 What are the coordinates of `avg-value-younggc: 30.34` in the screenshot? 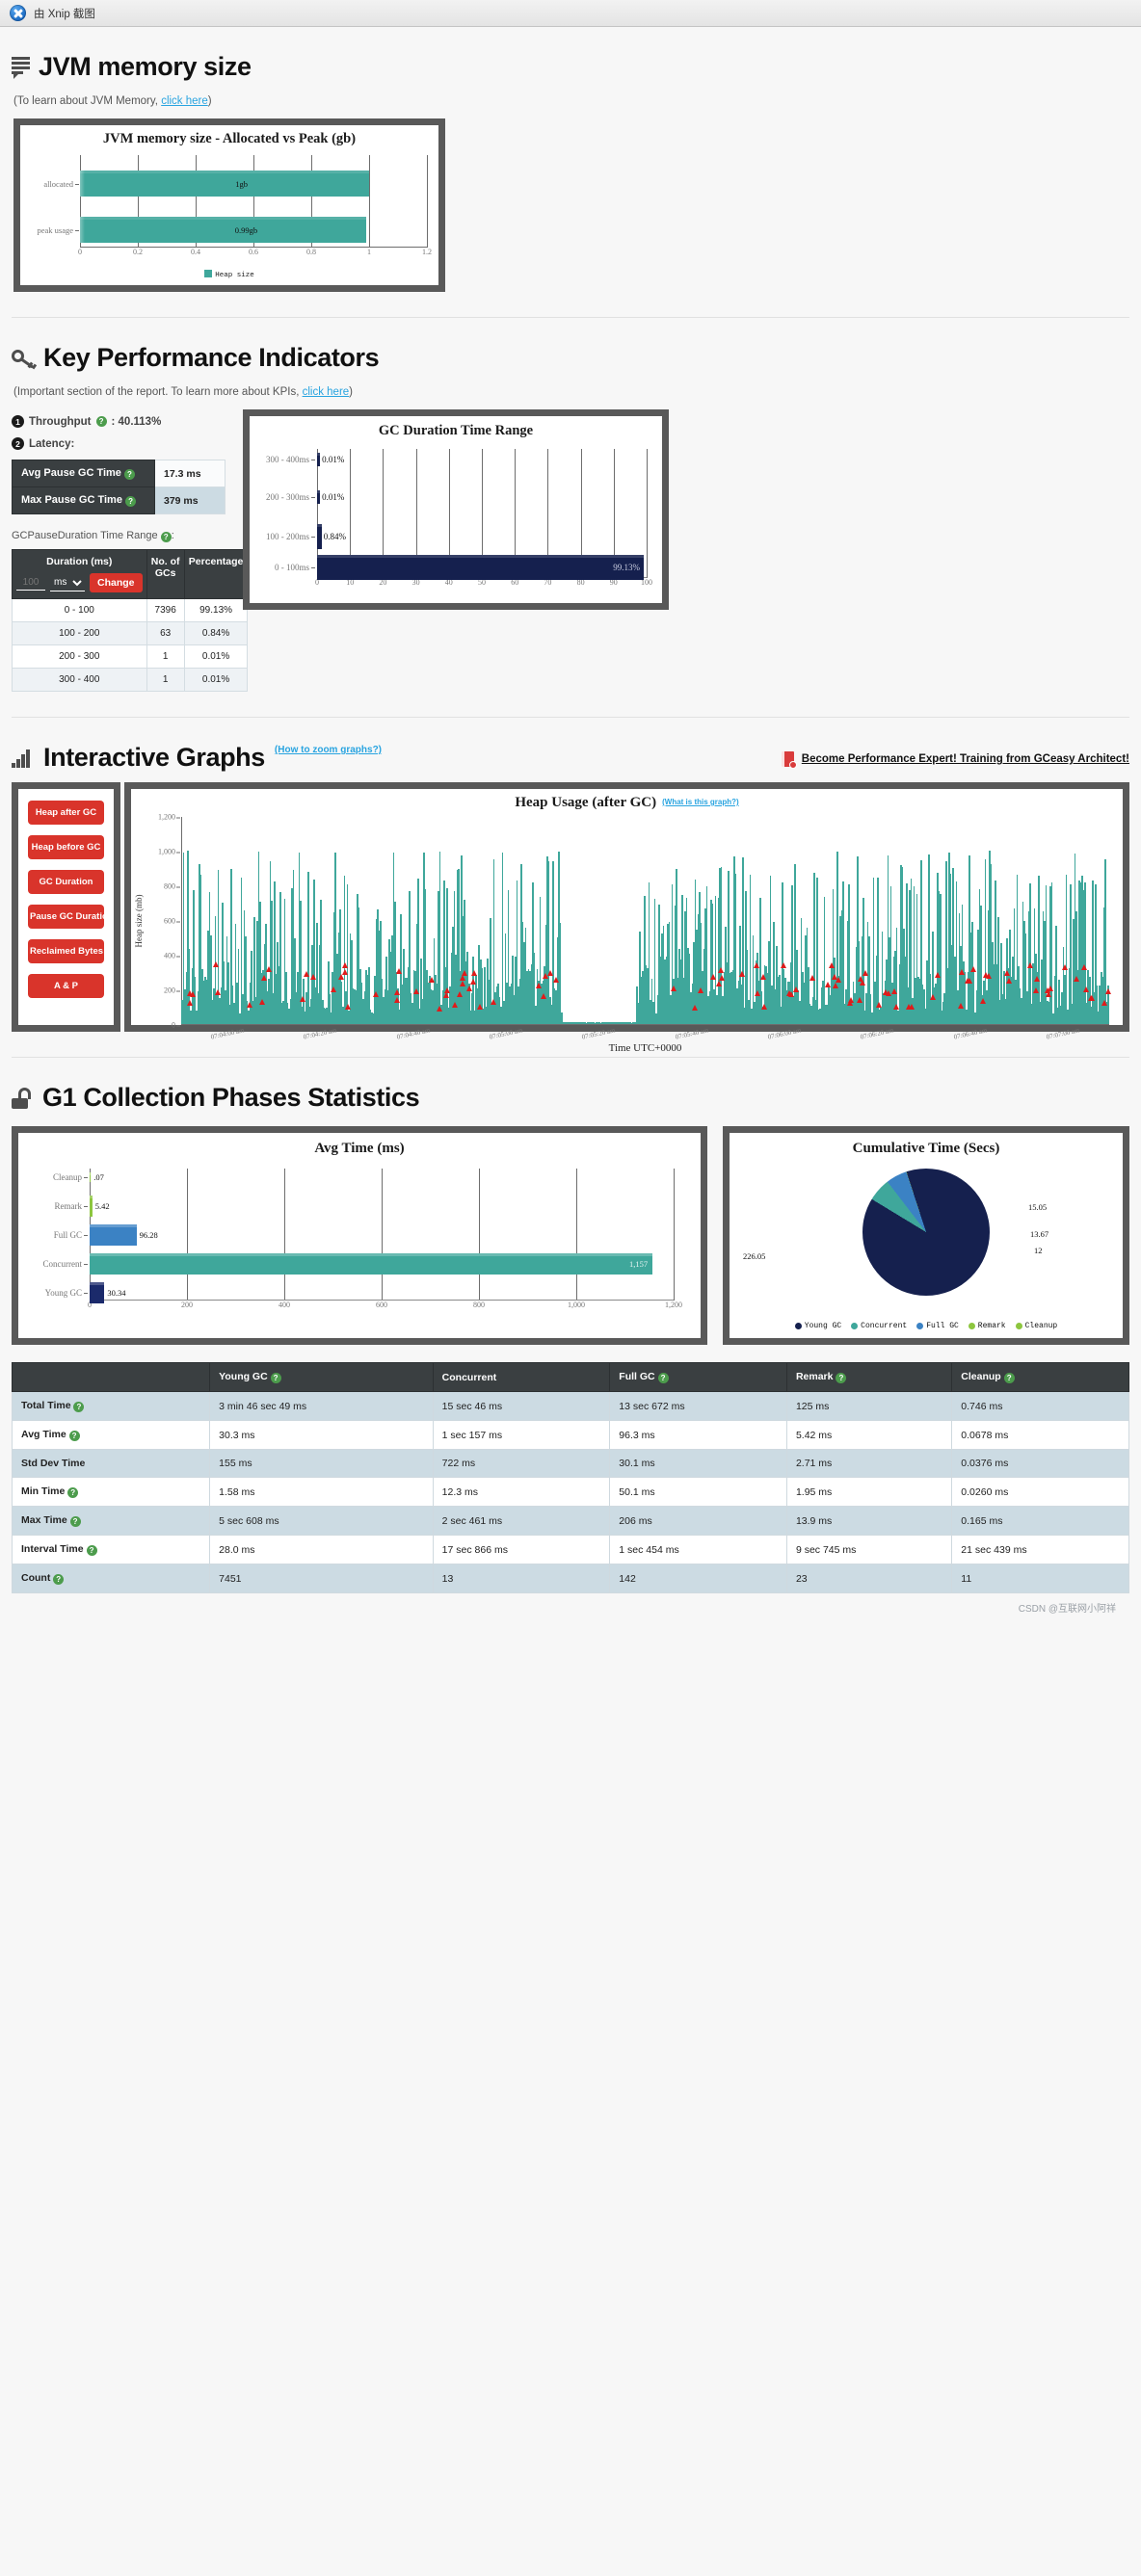 It's located at (116, 1293).